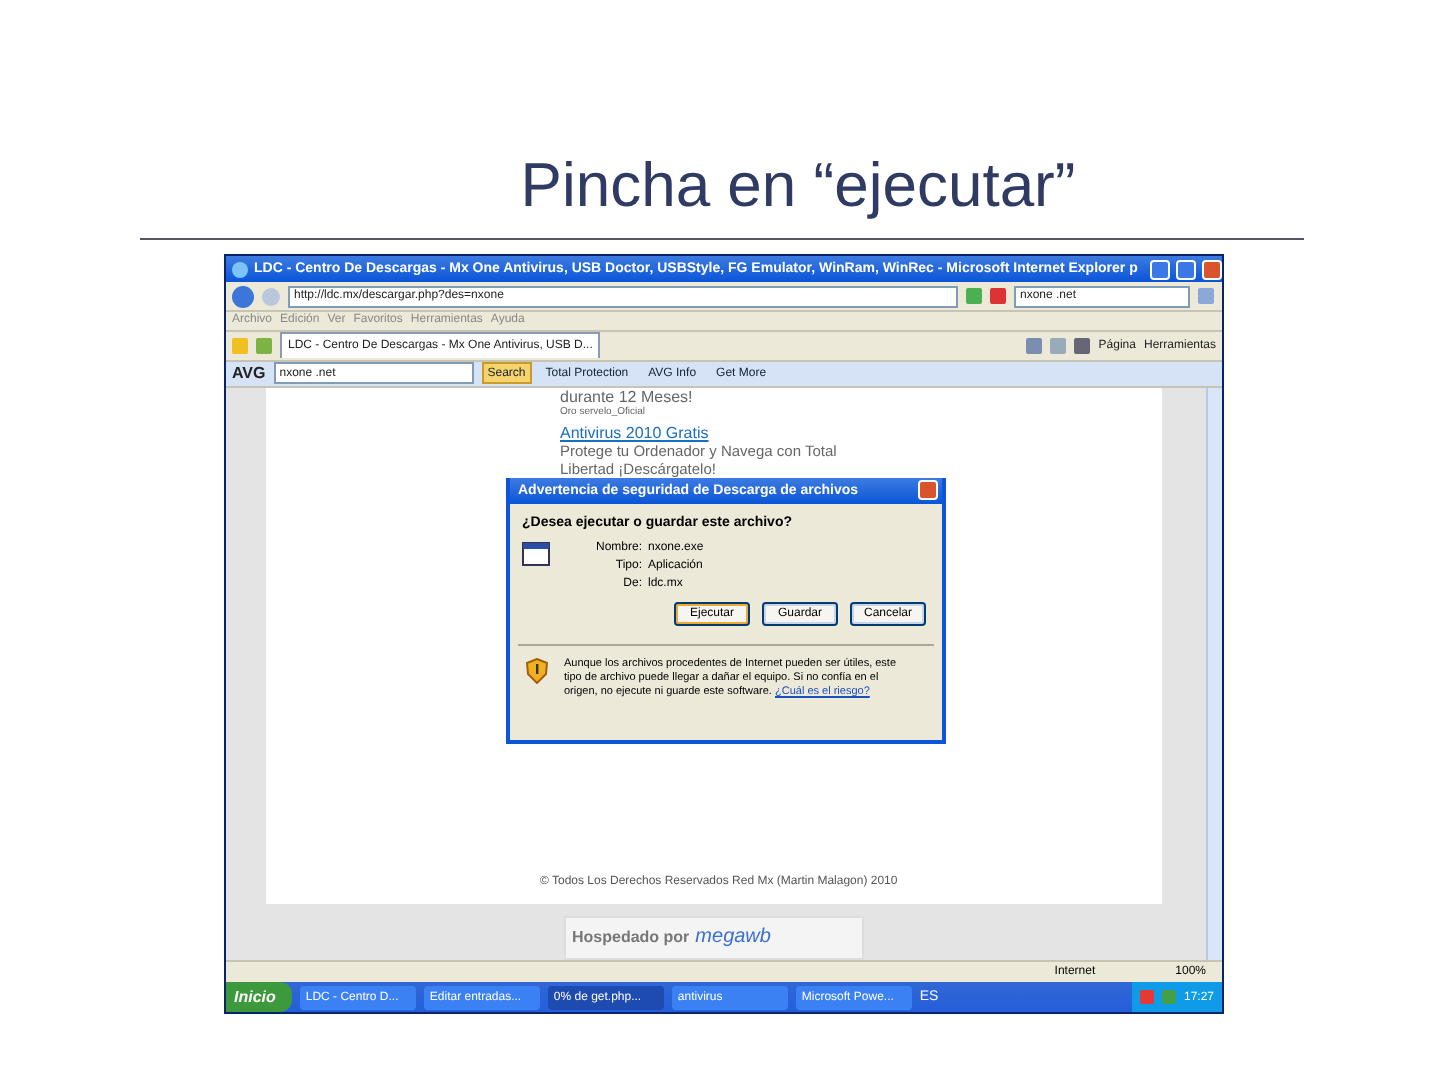 This screenshot has width=1456, height=1092. I want to click on sponsor-banner: Hospedado por megawb, so click(714, 937).